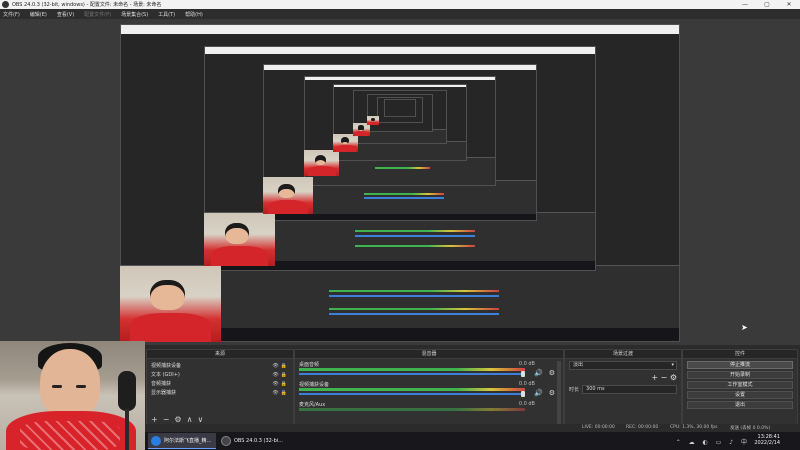 The height and width of the screenshot is (450, 800). What do you see at coordinates (559, 396) in the screenshot?
I see `mixer-scrollbar` at bounding box center [559, 396].